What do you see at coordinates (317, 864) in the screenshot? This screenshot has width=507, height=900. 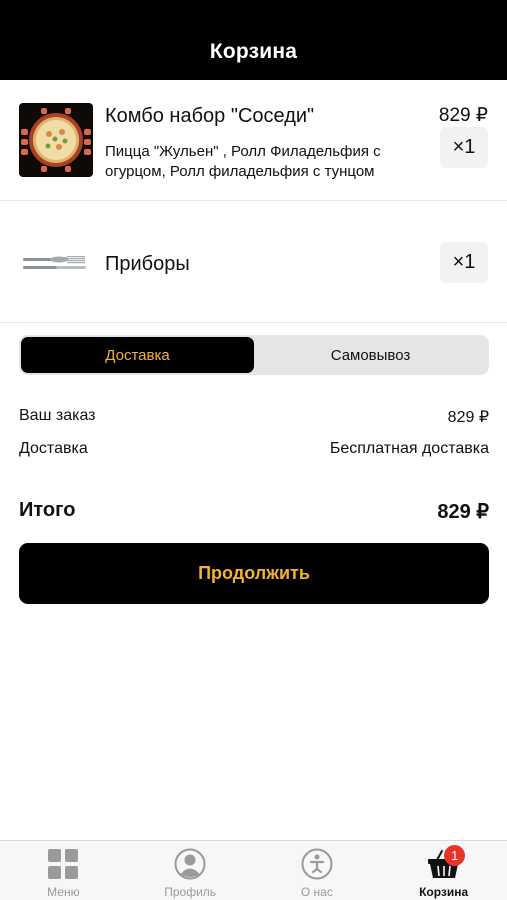 I see `info-icon` at bounding box center [317, 864].